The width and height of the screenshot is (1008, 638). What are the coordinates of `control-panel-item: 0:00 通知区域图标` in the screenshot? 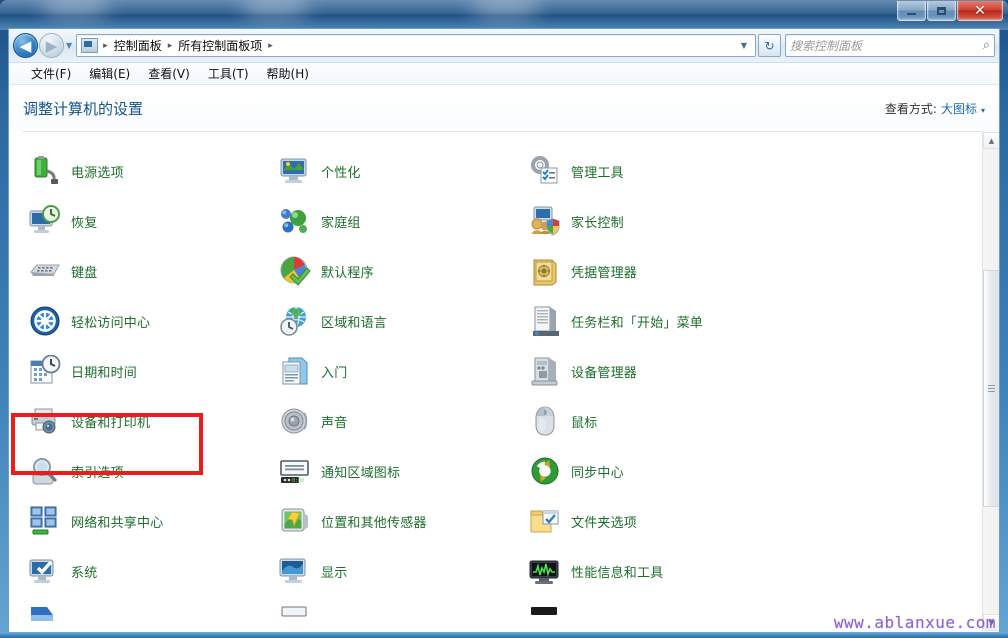 It's located at (398, 471).